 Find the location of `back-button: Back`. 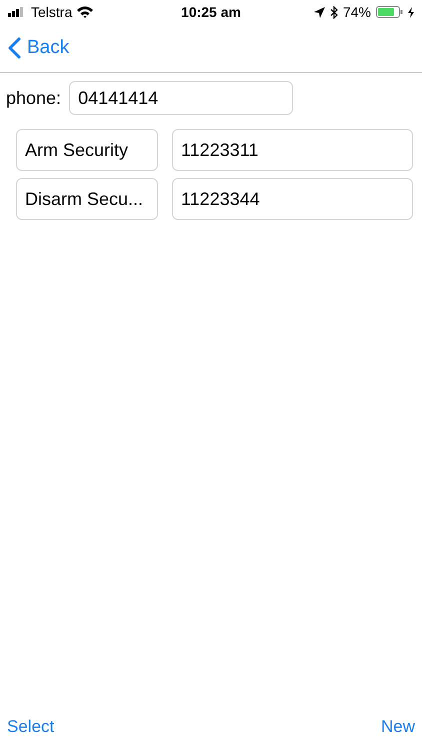

back-button: Back is located at coordinates (39, 48).